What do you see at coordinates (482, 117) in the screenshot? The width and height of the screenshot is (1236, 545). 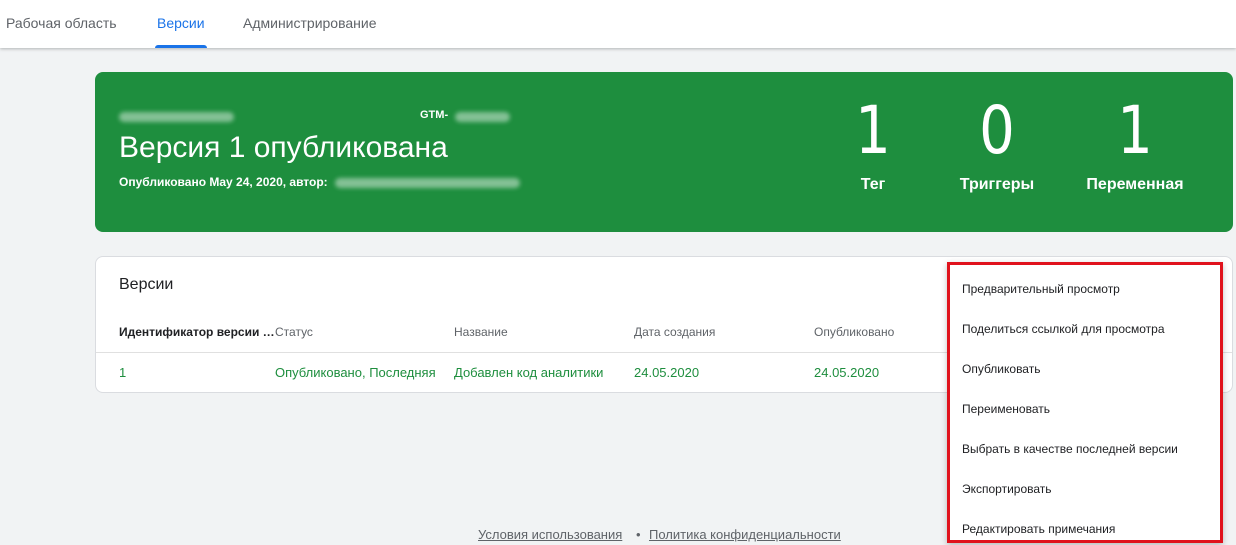 I see `container-id-redacted` at bounding box center [482, 117].